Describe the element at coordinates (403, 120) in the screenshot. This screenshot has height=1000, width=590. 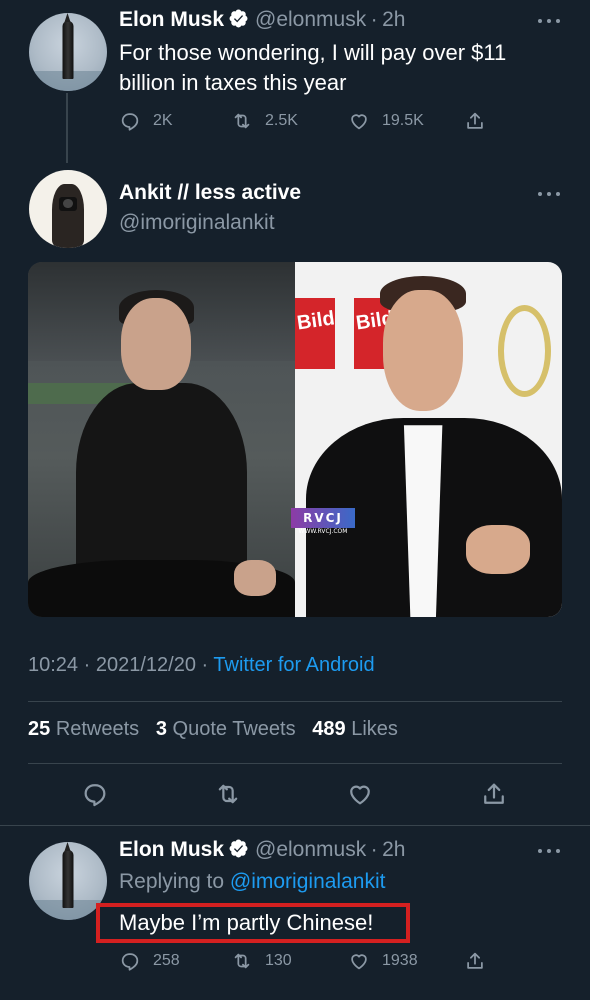
I see `like-count: 19.5K` at that location.